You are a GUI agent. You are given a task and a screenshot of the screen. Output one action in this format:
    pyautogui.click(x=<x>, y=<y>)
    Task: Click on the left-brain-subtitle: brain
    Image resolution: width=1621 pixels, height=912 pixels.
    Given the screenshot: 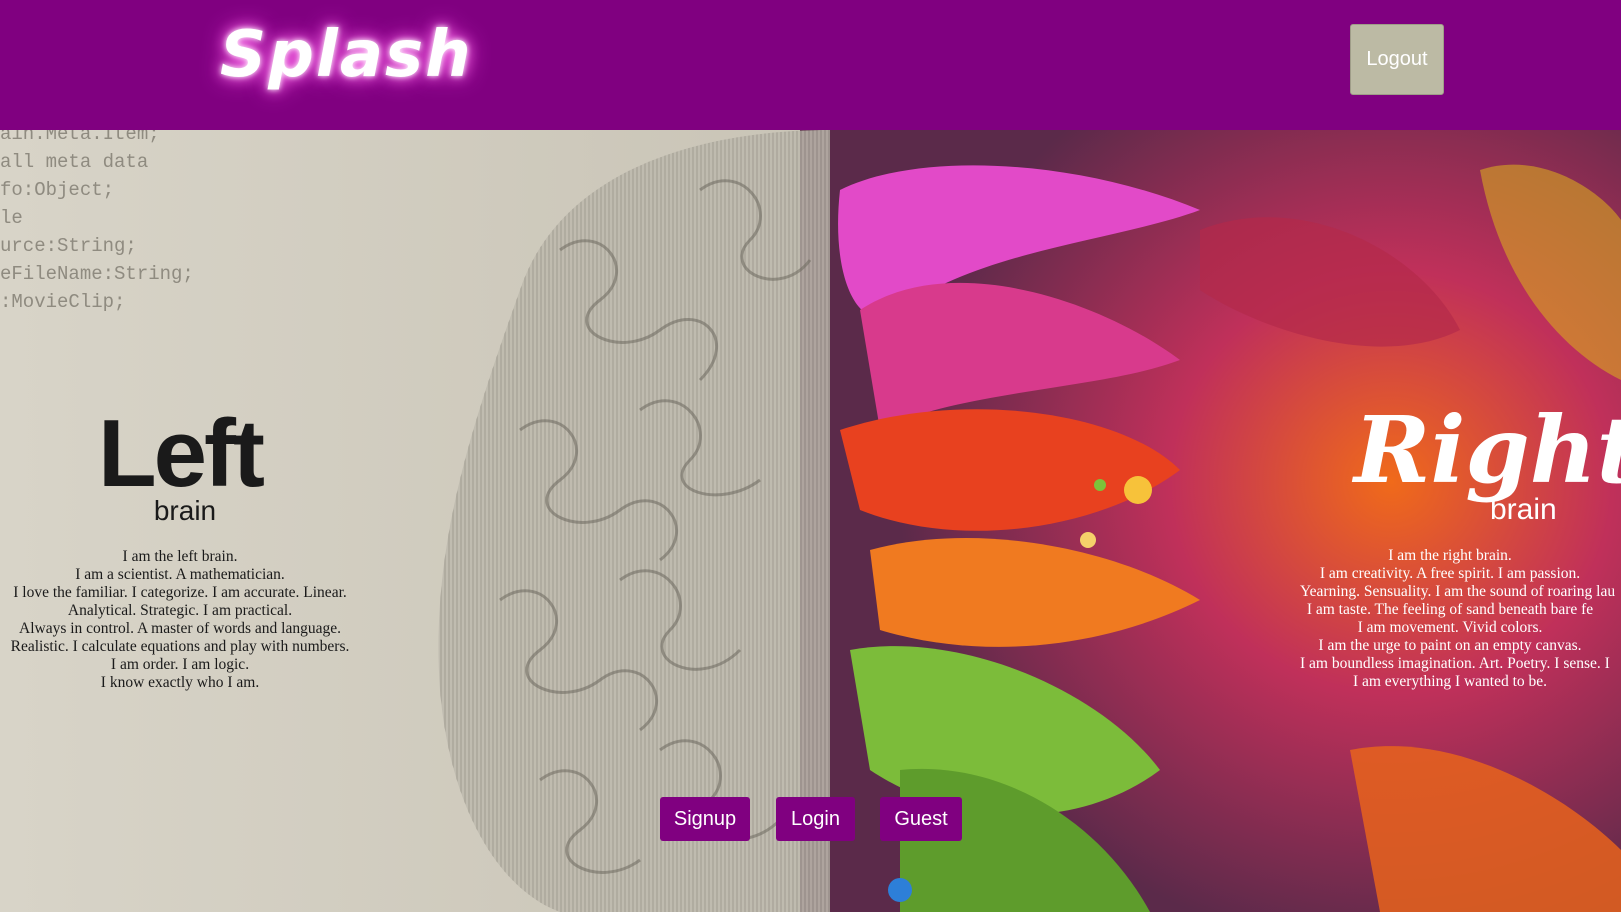 What is the action you would take?
    pyautogui.click(x=185, y=510)
    